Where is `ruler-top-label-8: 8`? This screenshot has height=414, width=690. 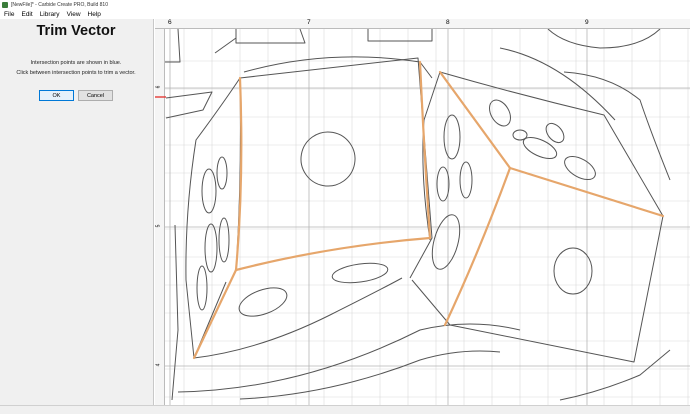
ruler-top-label-8: 8 is located at coordinates (448, 22).